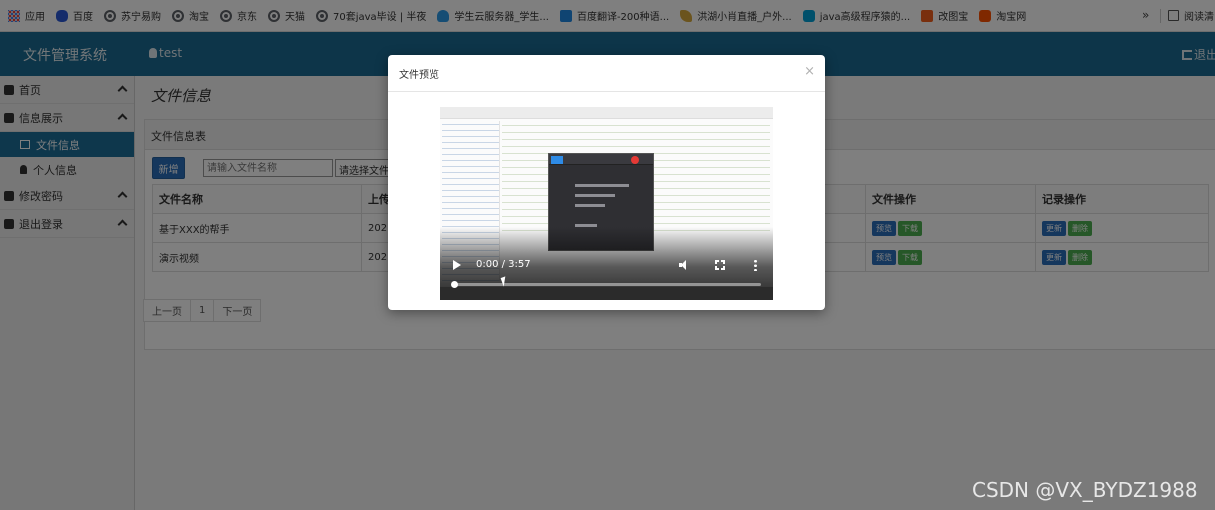 This screenshot has width=1215, height=510. I want to click on play-icon, so click(457, 265).